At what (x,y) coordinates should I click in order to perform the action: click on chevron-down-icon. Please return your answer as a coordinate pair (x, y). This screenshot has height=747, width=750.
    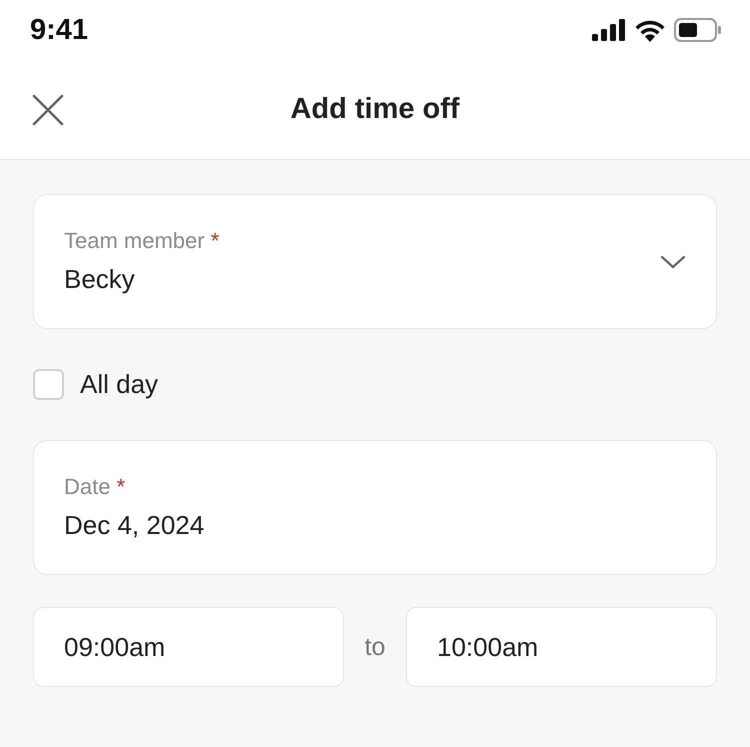
    Looking at the image, I should click on (673, 261).